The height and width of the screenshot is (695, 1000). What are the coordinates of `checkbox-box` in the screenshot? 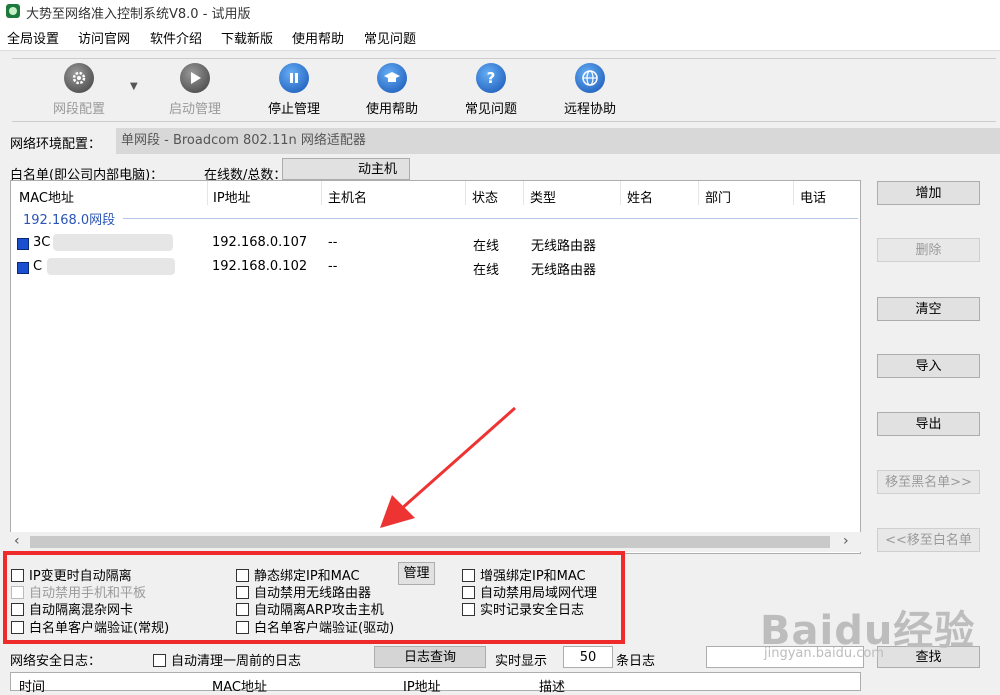 It's located at (159, 660).